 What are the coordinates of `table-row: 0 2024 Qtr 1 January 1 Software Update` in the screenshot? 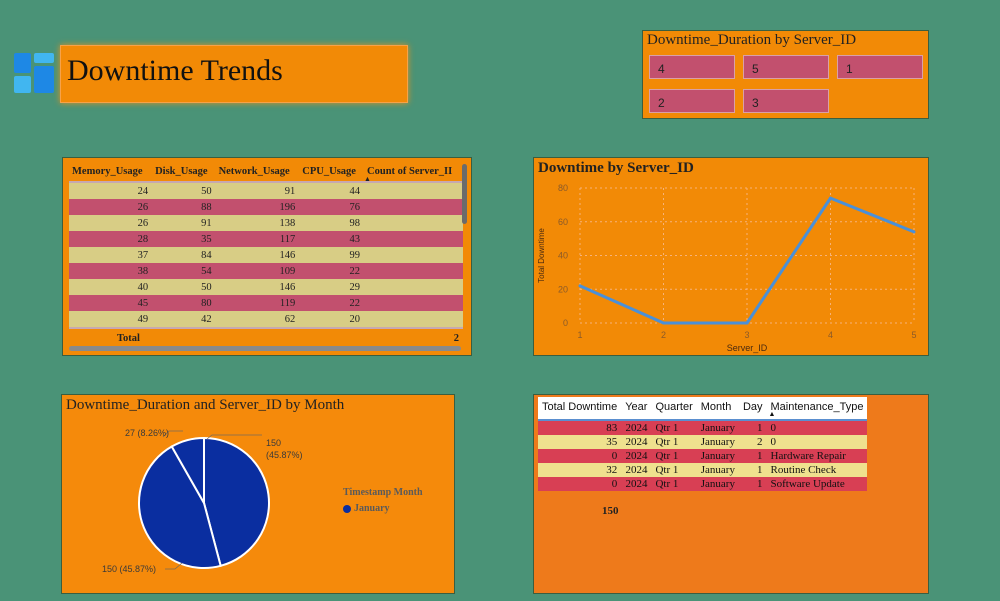 It's located at (703, 484).